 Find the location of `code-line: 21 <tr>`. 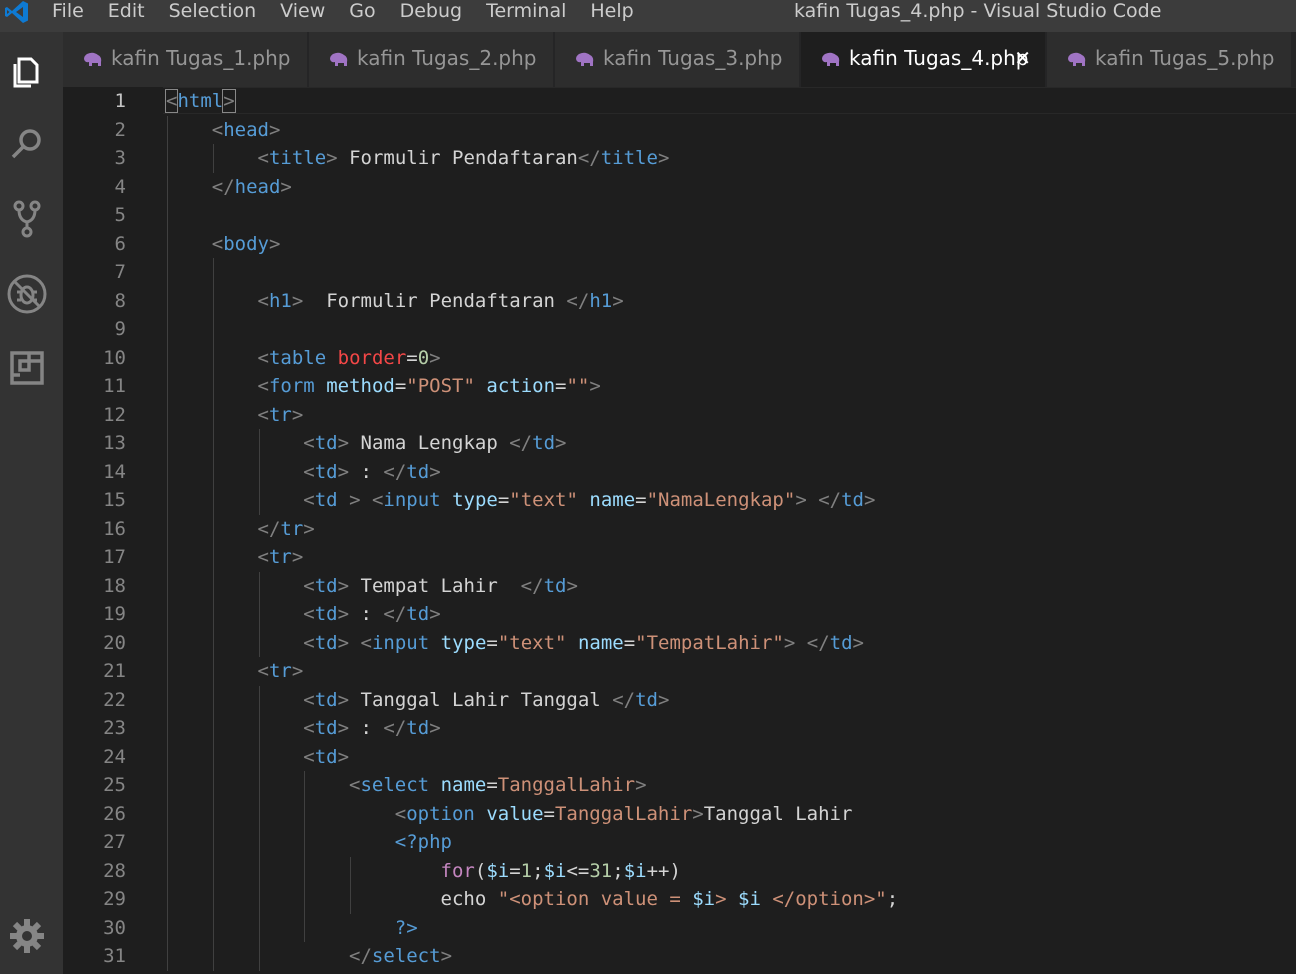

code-line: 21 <tr> is located at coordinates (679, 671).